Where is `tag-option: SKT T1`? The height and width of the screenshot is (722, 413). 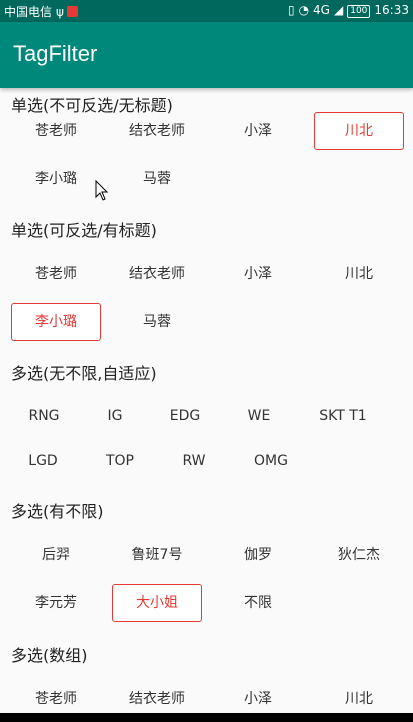
tag-option: SKT T1 is located at coordinates (343, 416).